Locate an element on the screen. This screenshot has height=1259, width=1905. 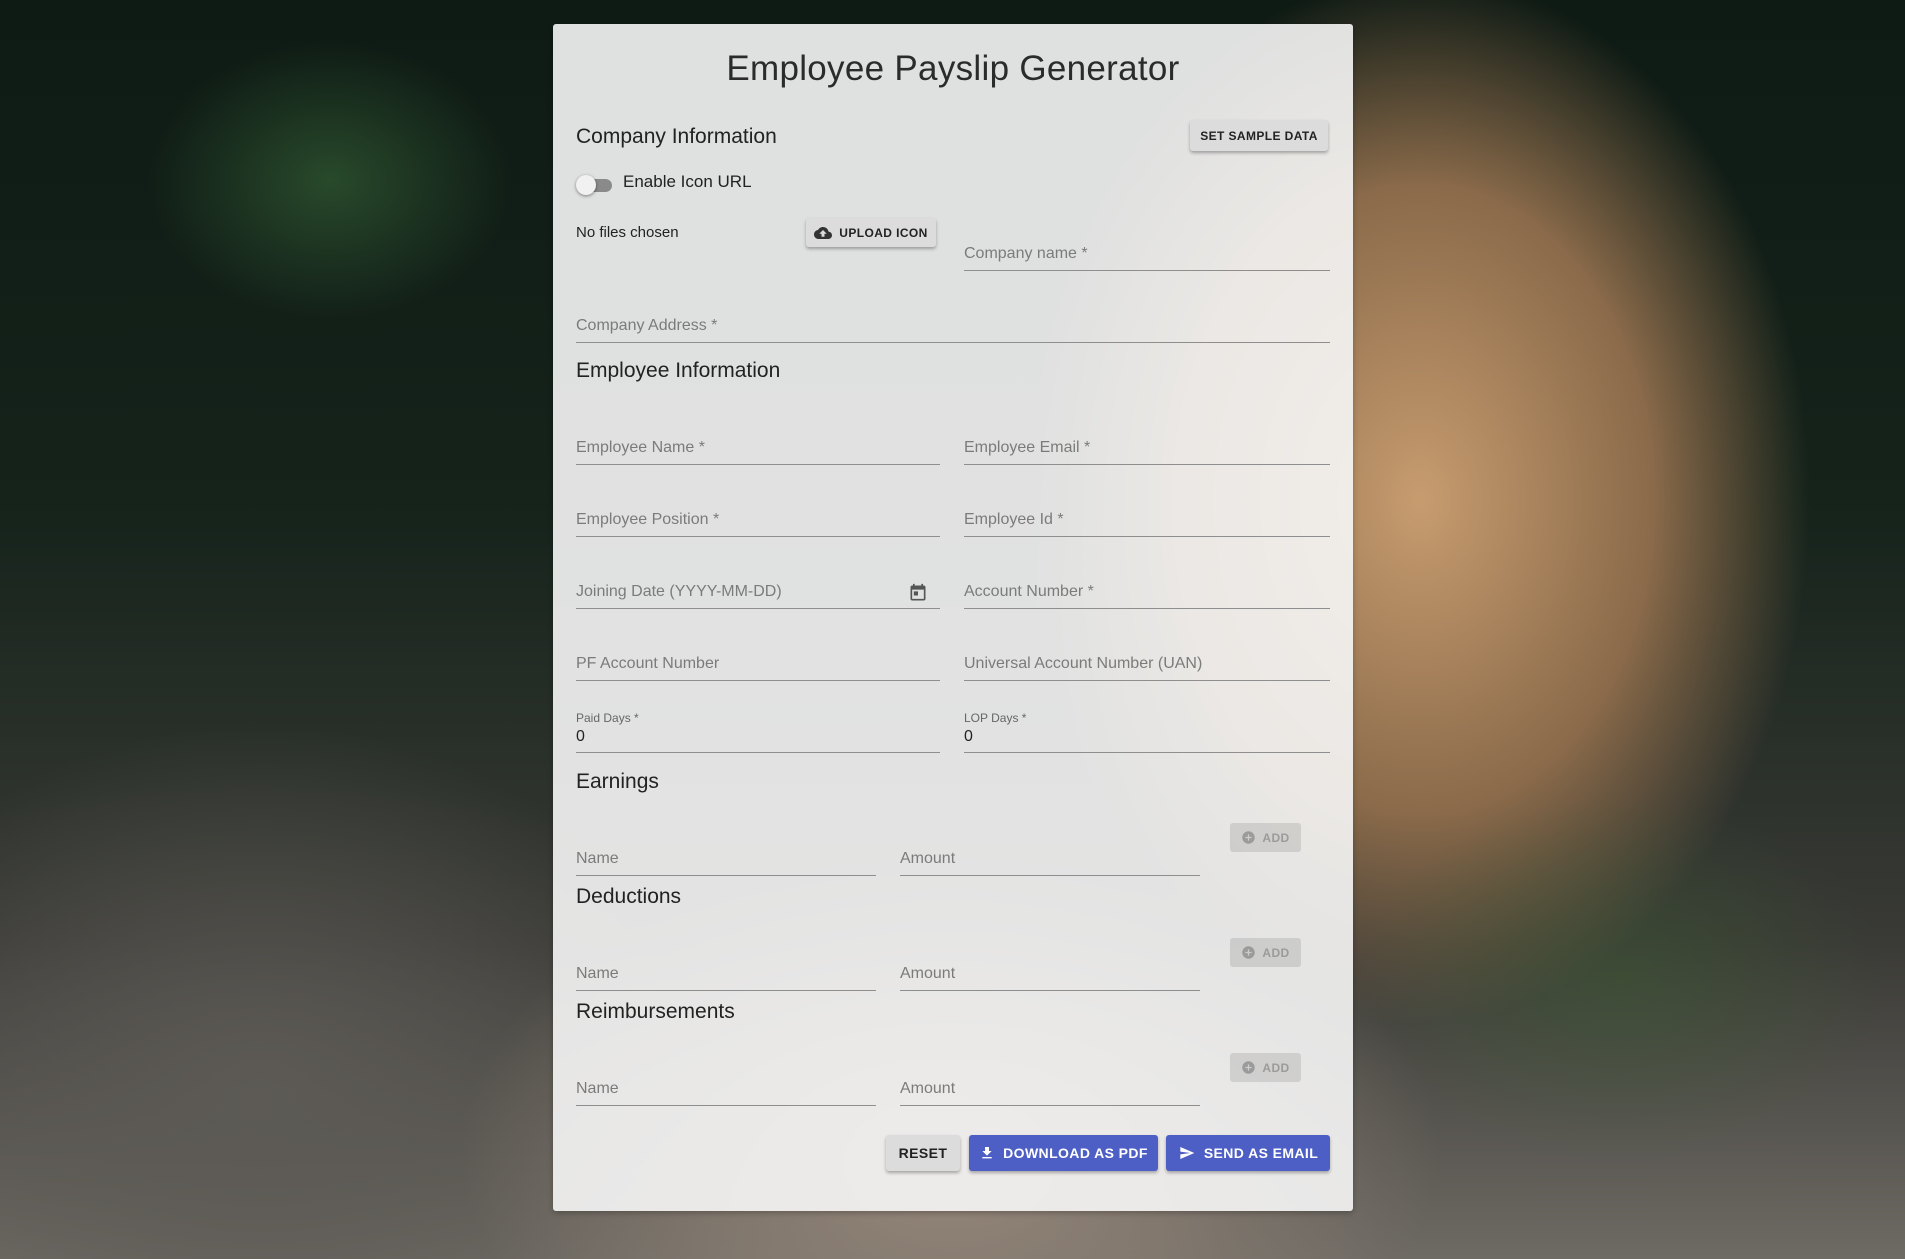
reimbursements-amount-placeholder: Amount is located at coordinates (928, 1088).